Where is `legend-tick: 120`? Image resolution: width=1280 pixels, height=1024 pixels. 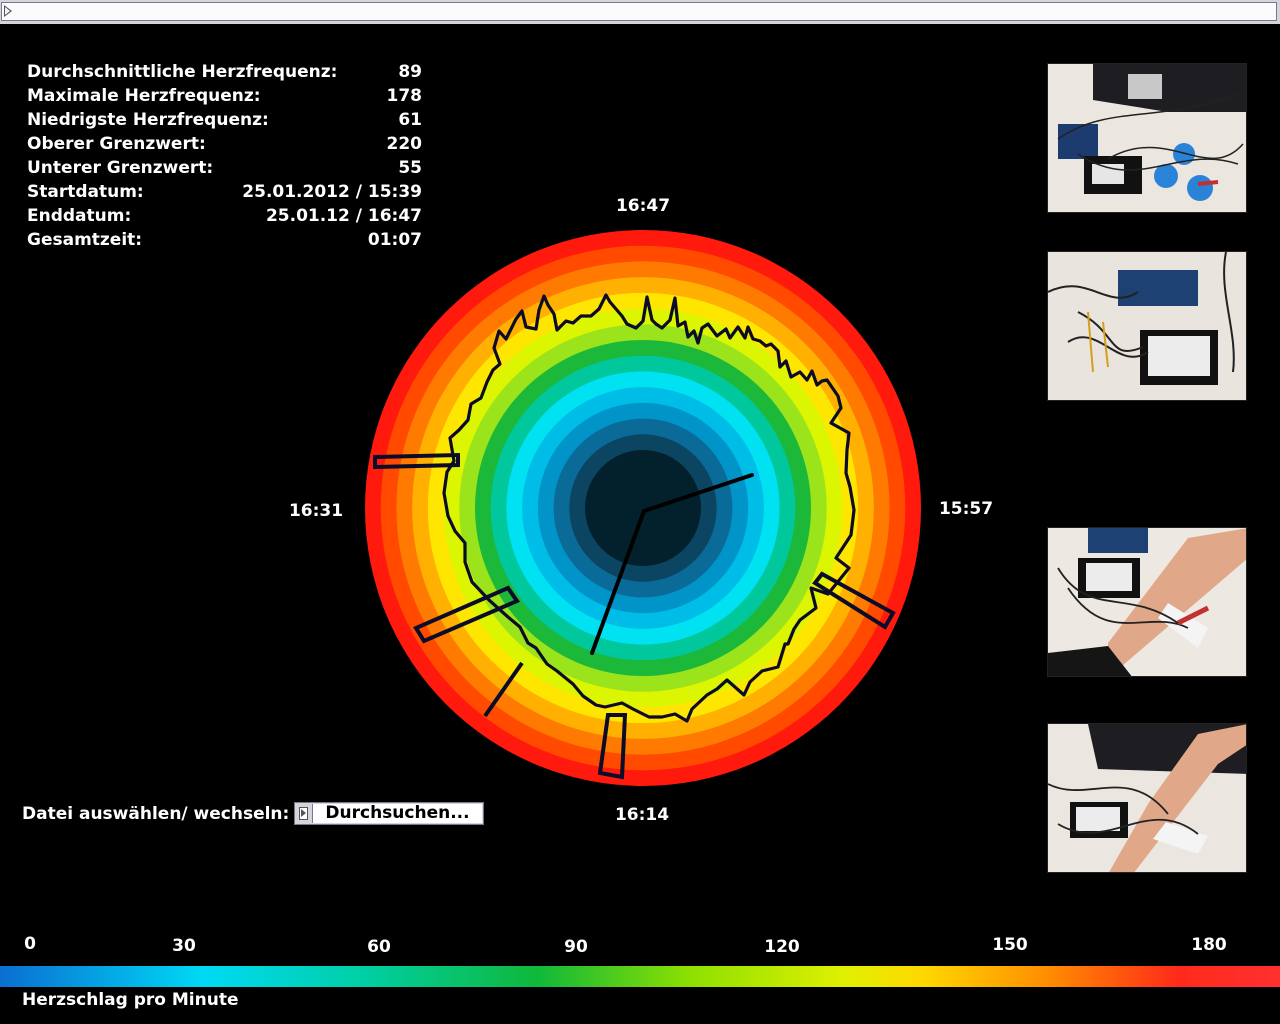 legend-tick: 120 is located at coordinates (782, 947).